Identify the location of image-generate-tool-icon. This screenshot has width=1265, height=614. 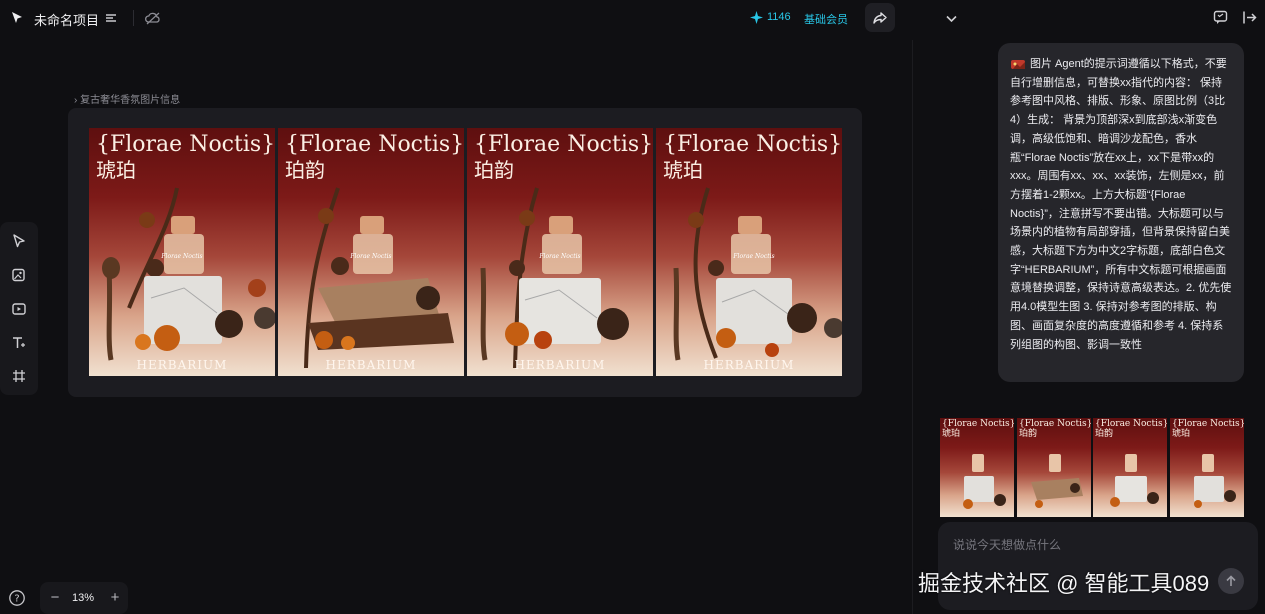
(19, 275).